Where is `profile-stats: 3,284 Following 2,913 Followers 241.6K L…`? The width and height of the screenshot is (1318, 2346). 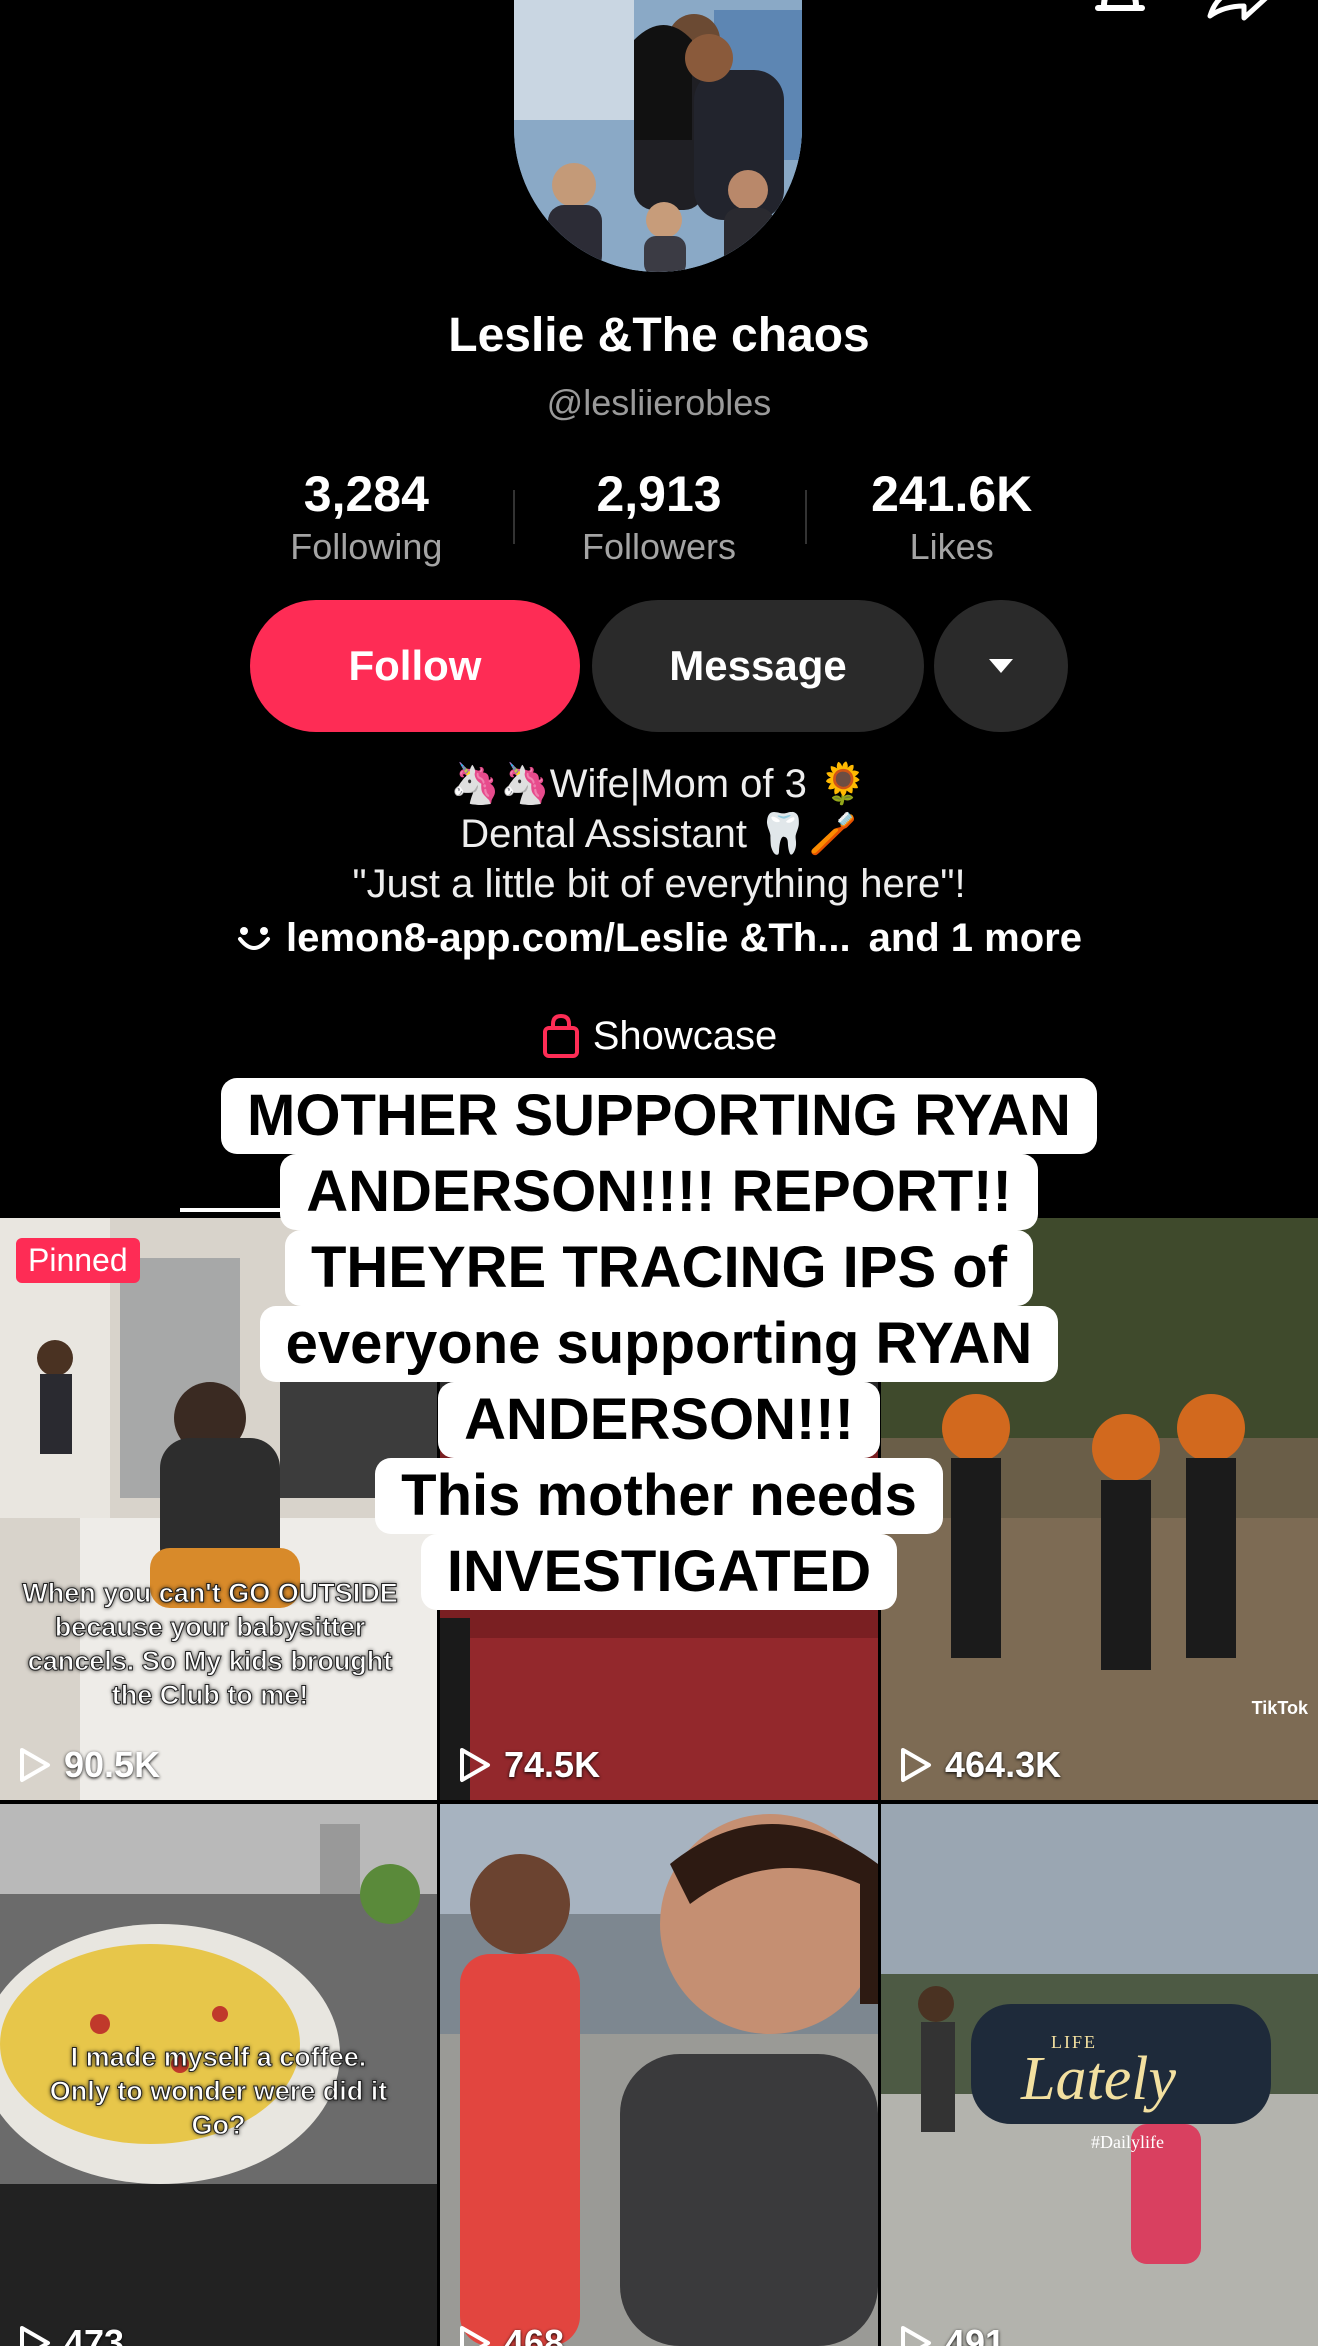 profile-stats: 3,284 Following 2,913 Followers 241.6K L… is located at coordinates (659, 517).